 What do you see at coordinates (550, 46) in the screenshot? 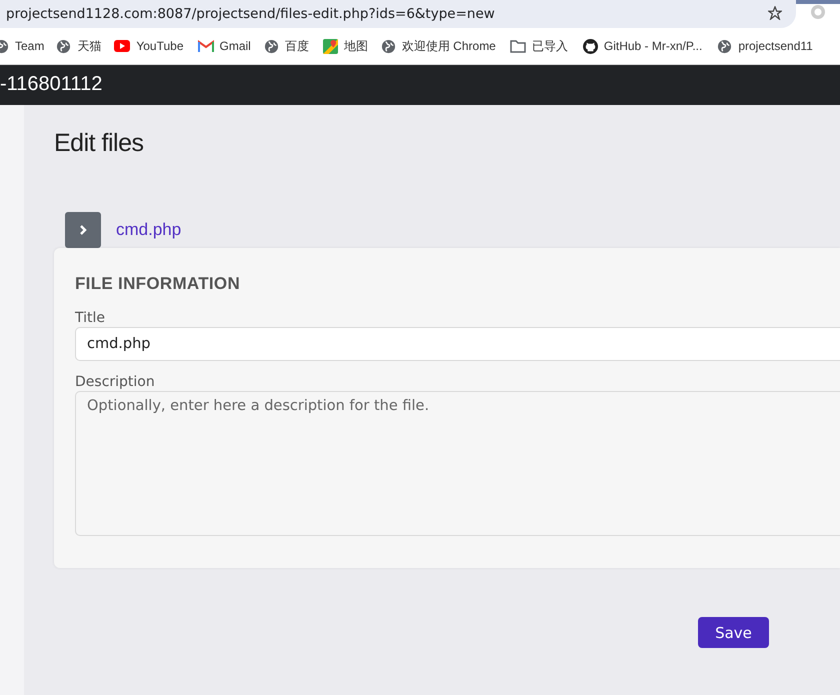
I see `bookmark-link: 已导入` at bounding box center [550, 46].